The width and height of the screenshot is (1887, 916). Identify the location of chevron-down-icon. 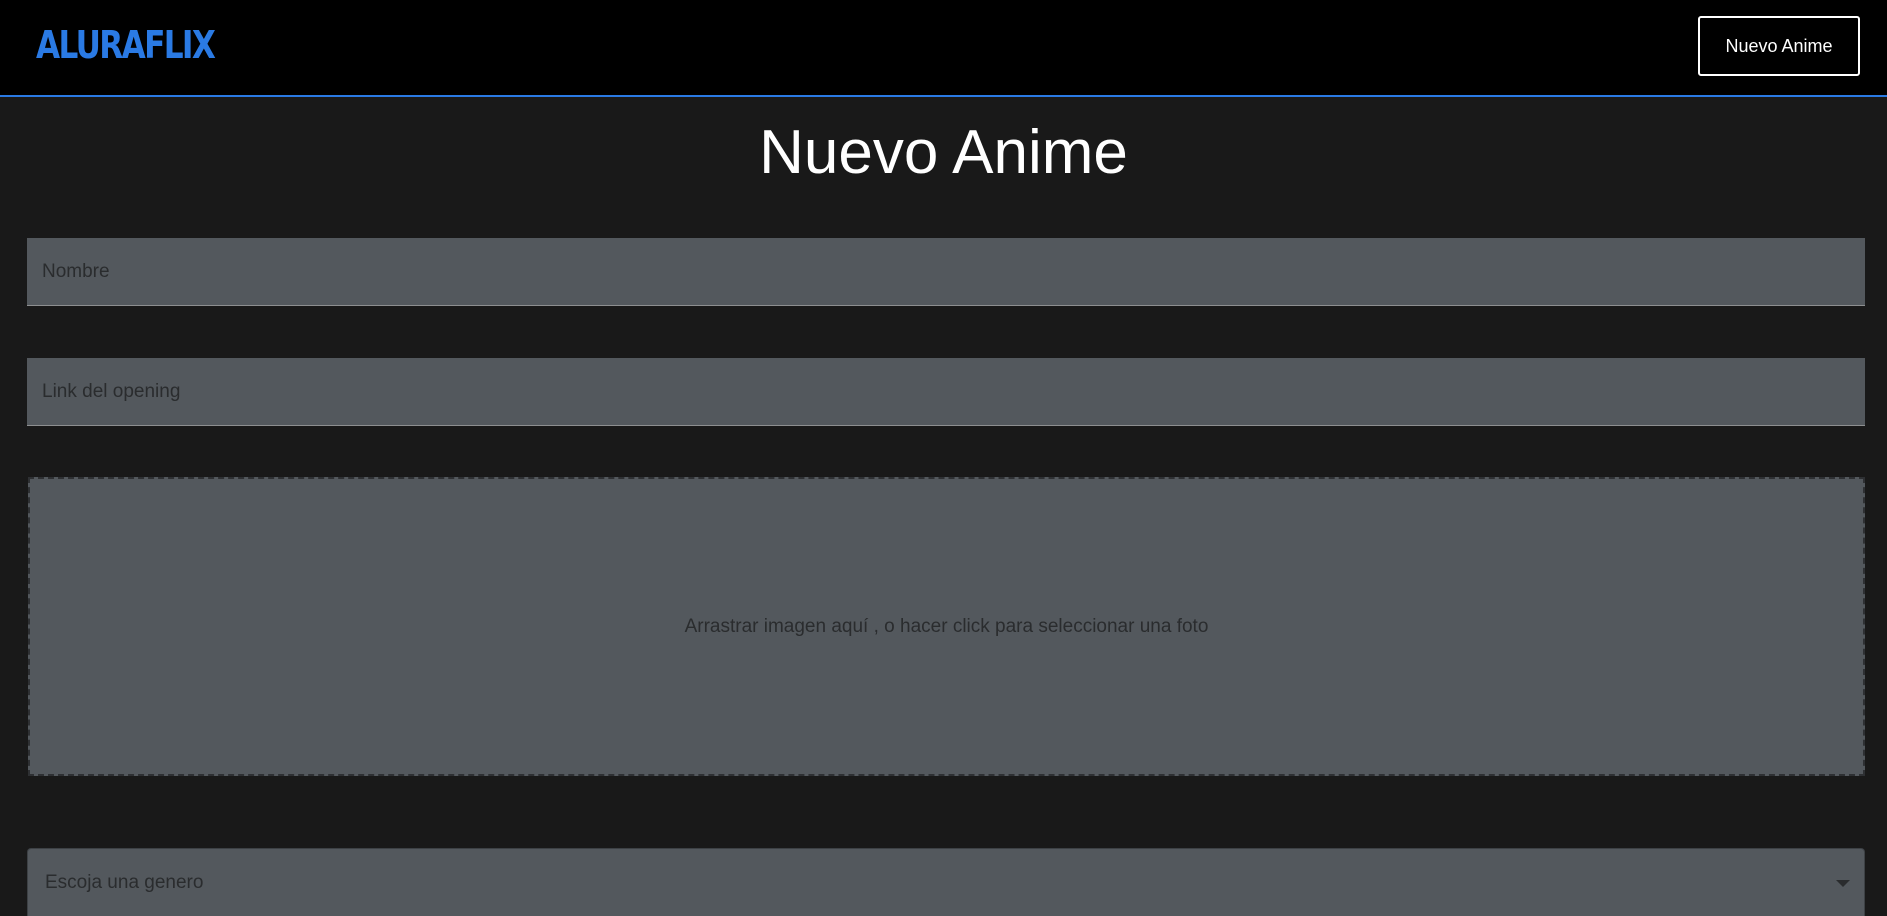
(1843, 883).